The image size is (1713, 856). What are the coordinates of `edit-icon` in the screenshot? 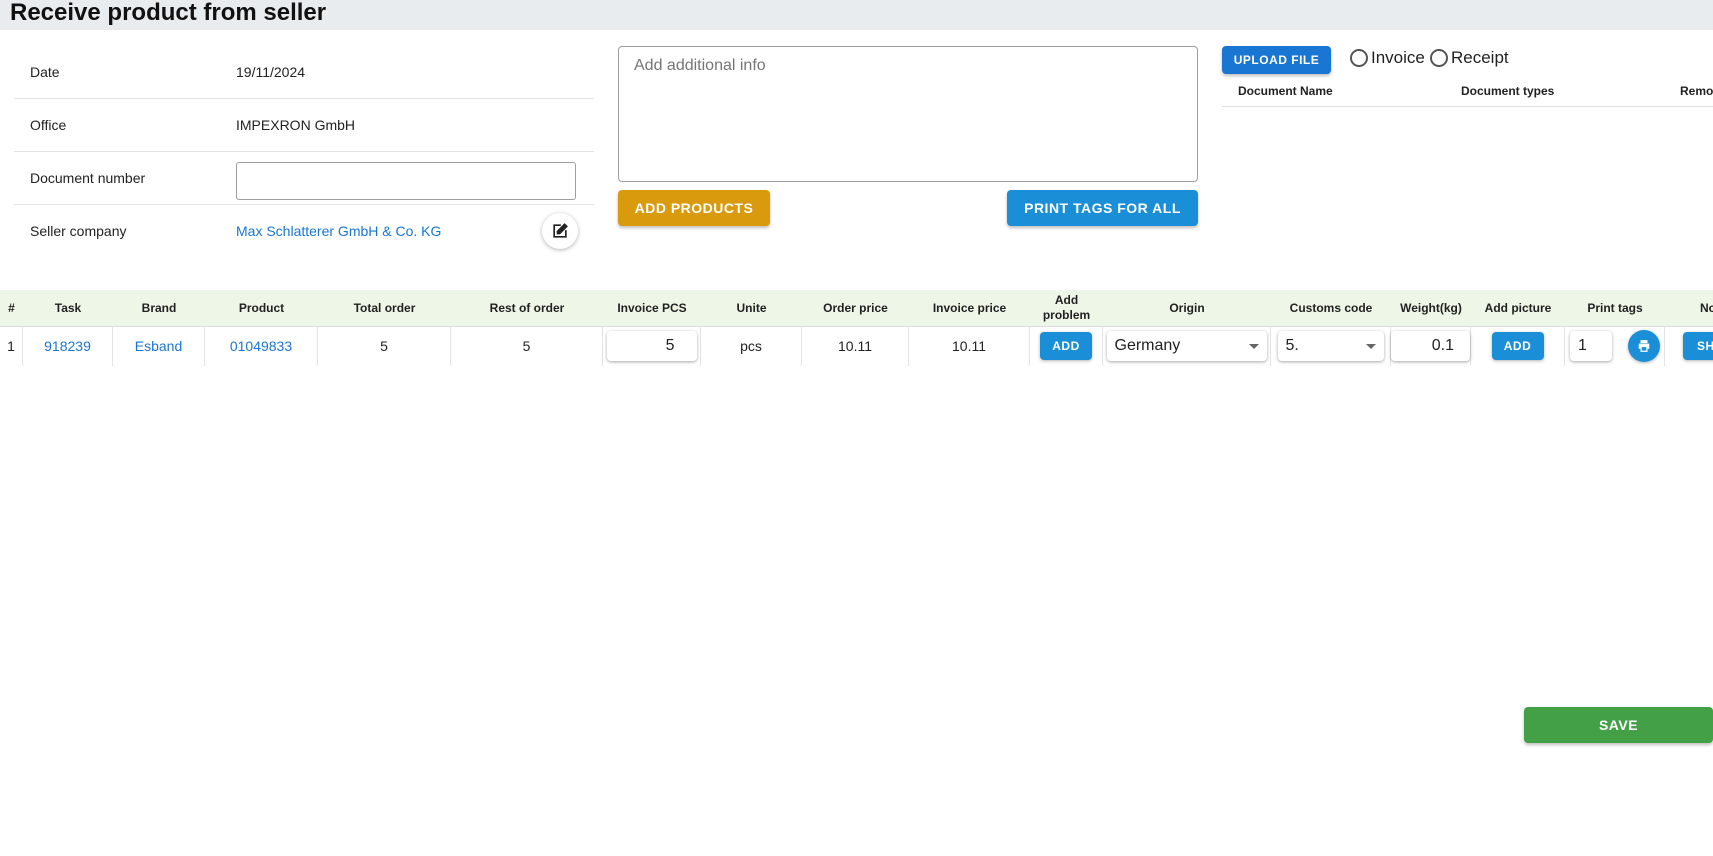 It's located at (560, 230).